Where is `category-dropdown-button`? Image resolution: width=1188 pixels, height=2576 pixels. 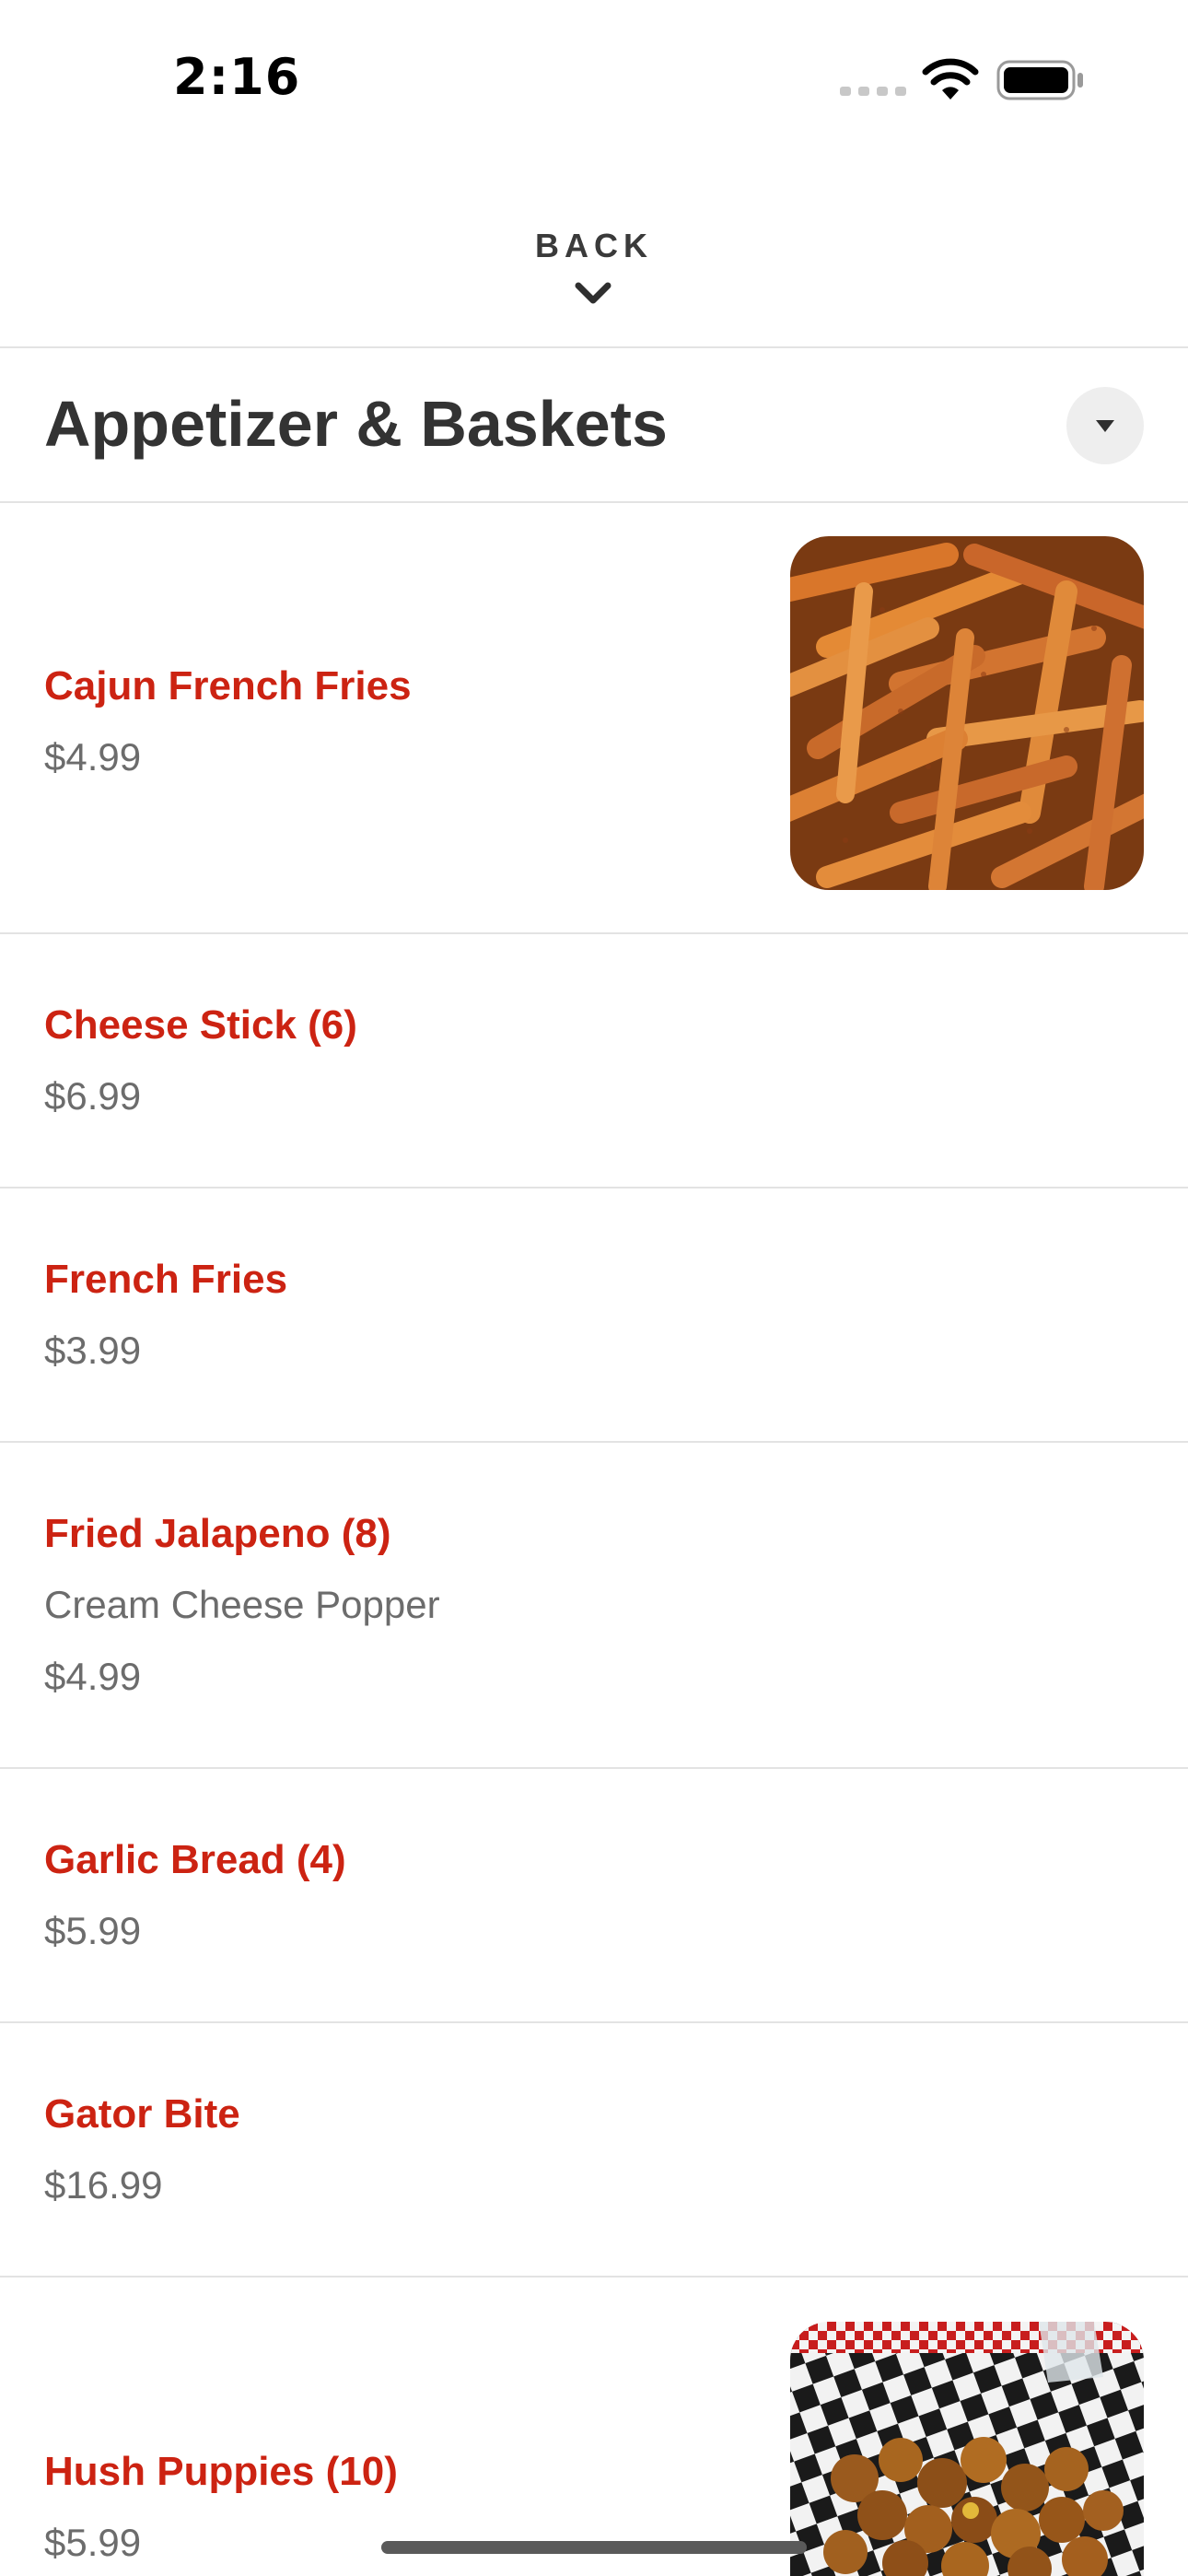
category-dropdown-button is located at coordinates (1105, 425).